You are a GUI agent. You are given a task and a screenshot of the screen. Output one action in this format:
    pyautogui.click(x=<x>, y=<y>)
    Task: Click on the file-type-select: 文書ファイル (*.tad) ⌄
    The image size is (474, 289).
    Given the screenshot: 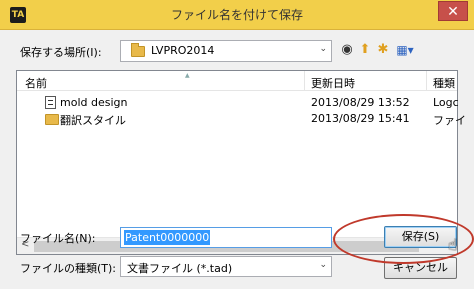 What is the action you would take?
    pyautogui.click(x=226, y=266)
    